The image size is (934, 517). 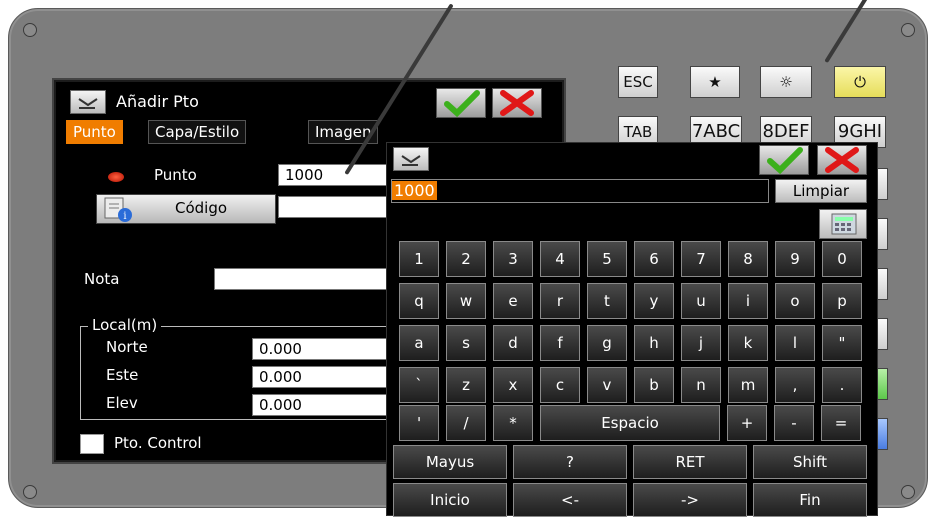 What do you see at coordinates (607, 301) in the screenshot?
I see `keyboard-key: t` at bounding box center [607, 301].